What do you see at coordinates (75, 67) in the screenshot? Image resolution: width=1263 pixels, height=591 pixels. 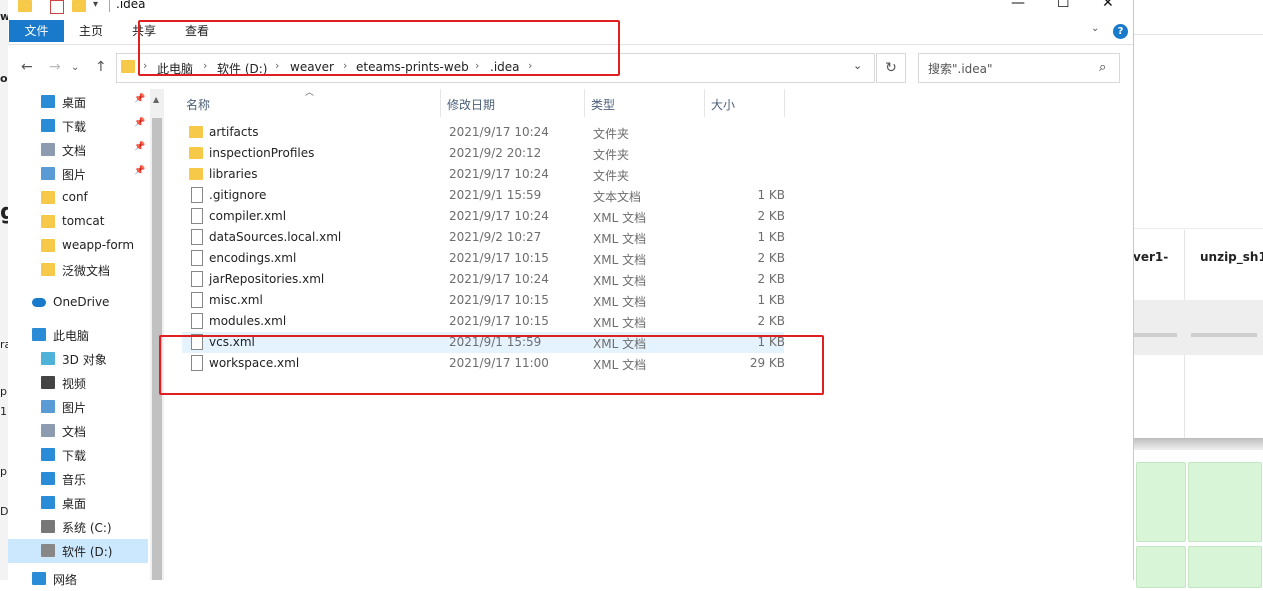 I see `recent-locations-button: ⌄` at bounding box center [75, 67].